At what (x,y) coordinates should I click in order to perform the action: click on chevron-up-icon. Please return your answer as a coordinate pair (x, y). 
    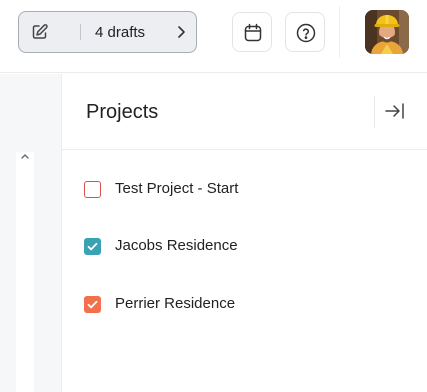
    Looking at the image, I should click on (25, 157).